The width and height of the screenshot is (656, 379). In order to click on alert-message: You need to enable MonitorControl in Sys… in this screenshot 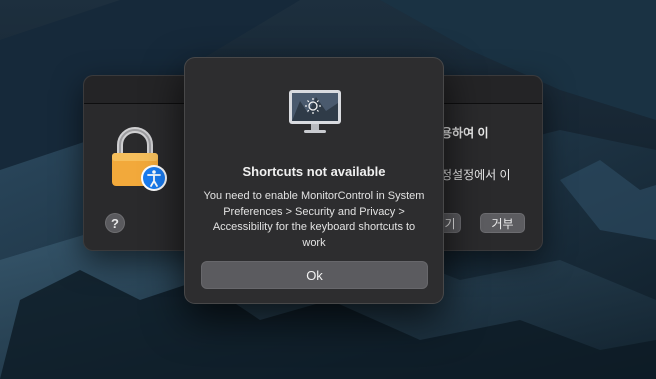, I will do `click(314, 219)`.